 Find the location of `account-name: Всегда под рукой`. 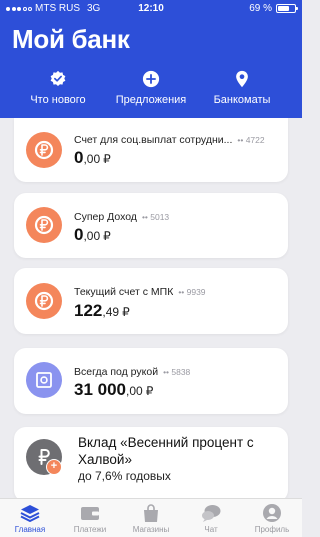

account-name: Всегда под рукой is located at coordinates (116, 372).